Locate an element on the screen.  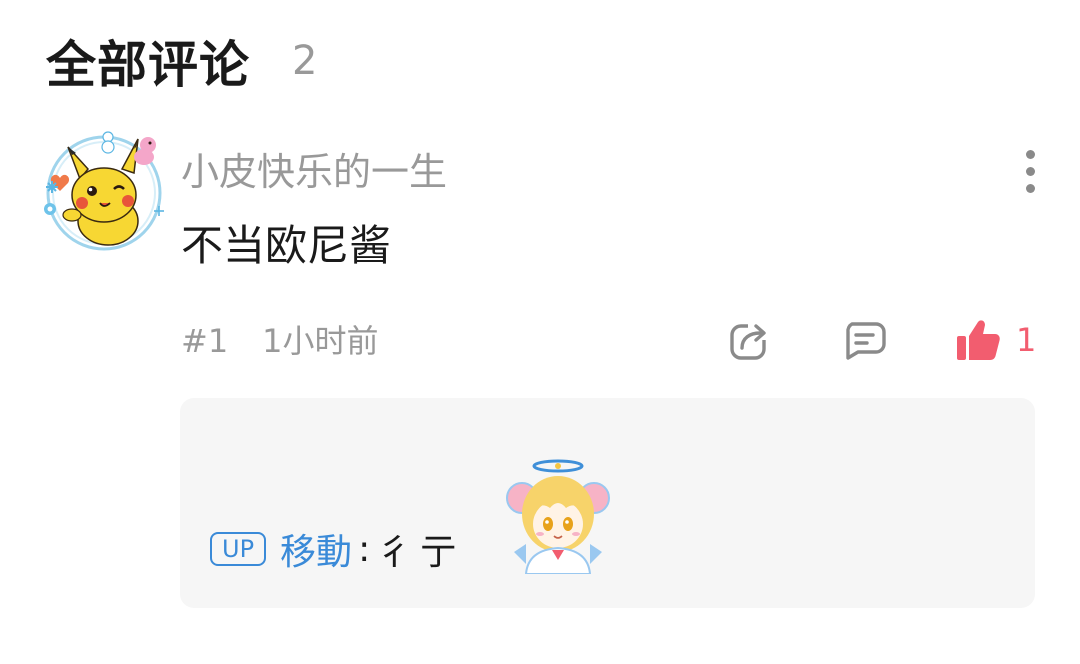
more-vertical-icon is located at coordinates (1030, 171).